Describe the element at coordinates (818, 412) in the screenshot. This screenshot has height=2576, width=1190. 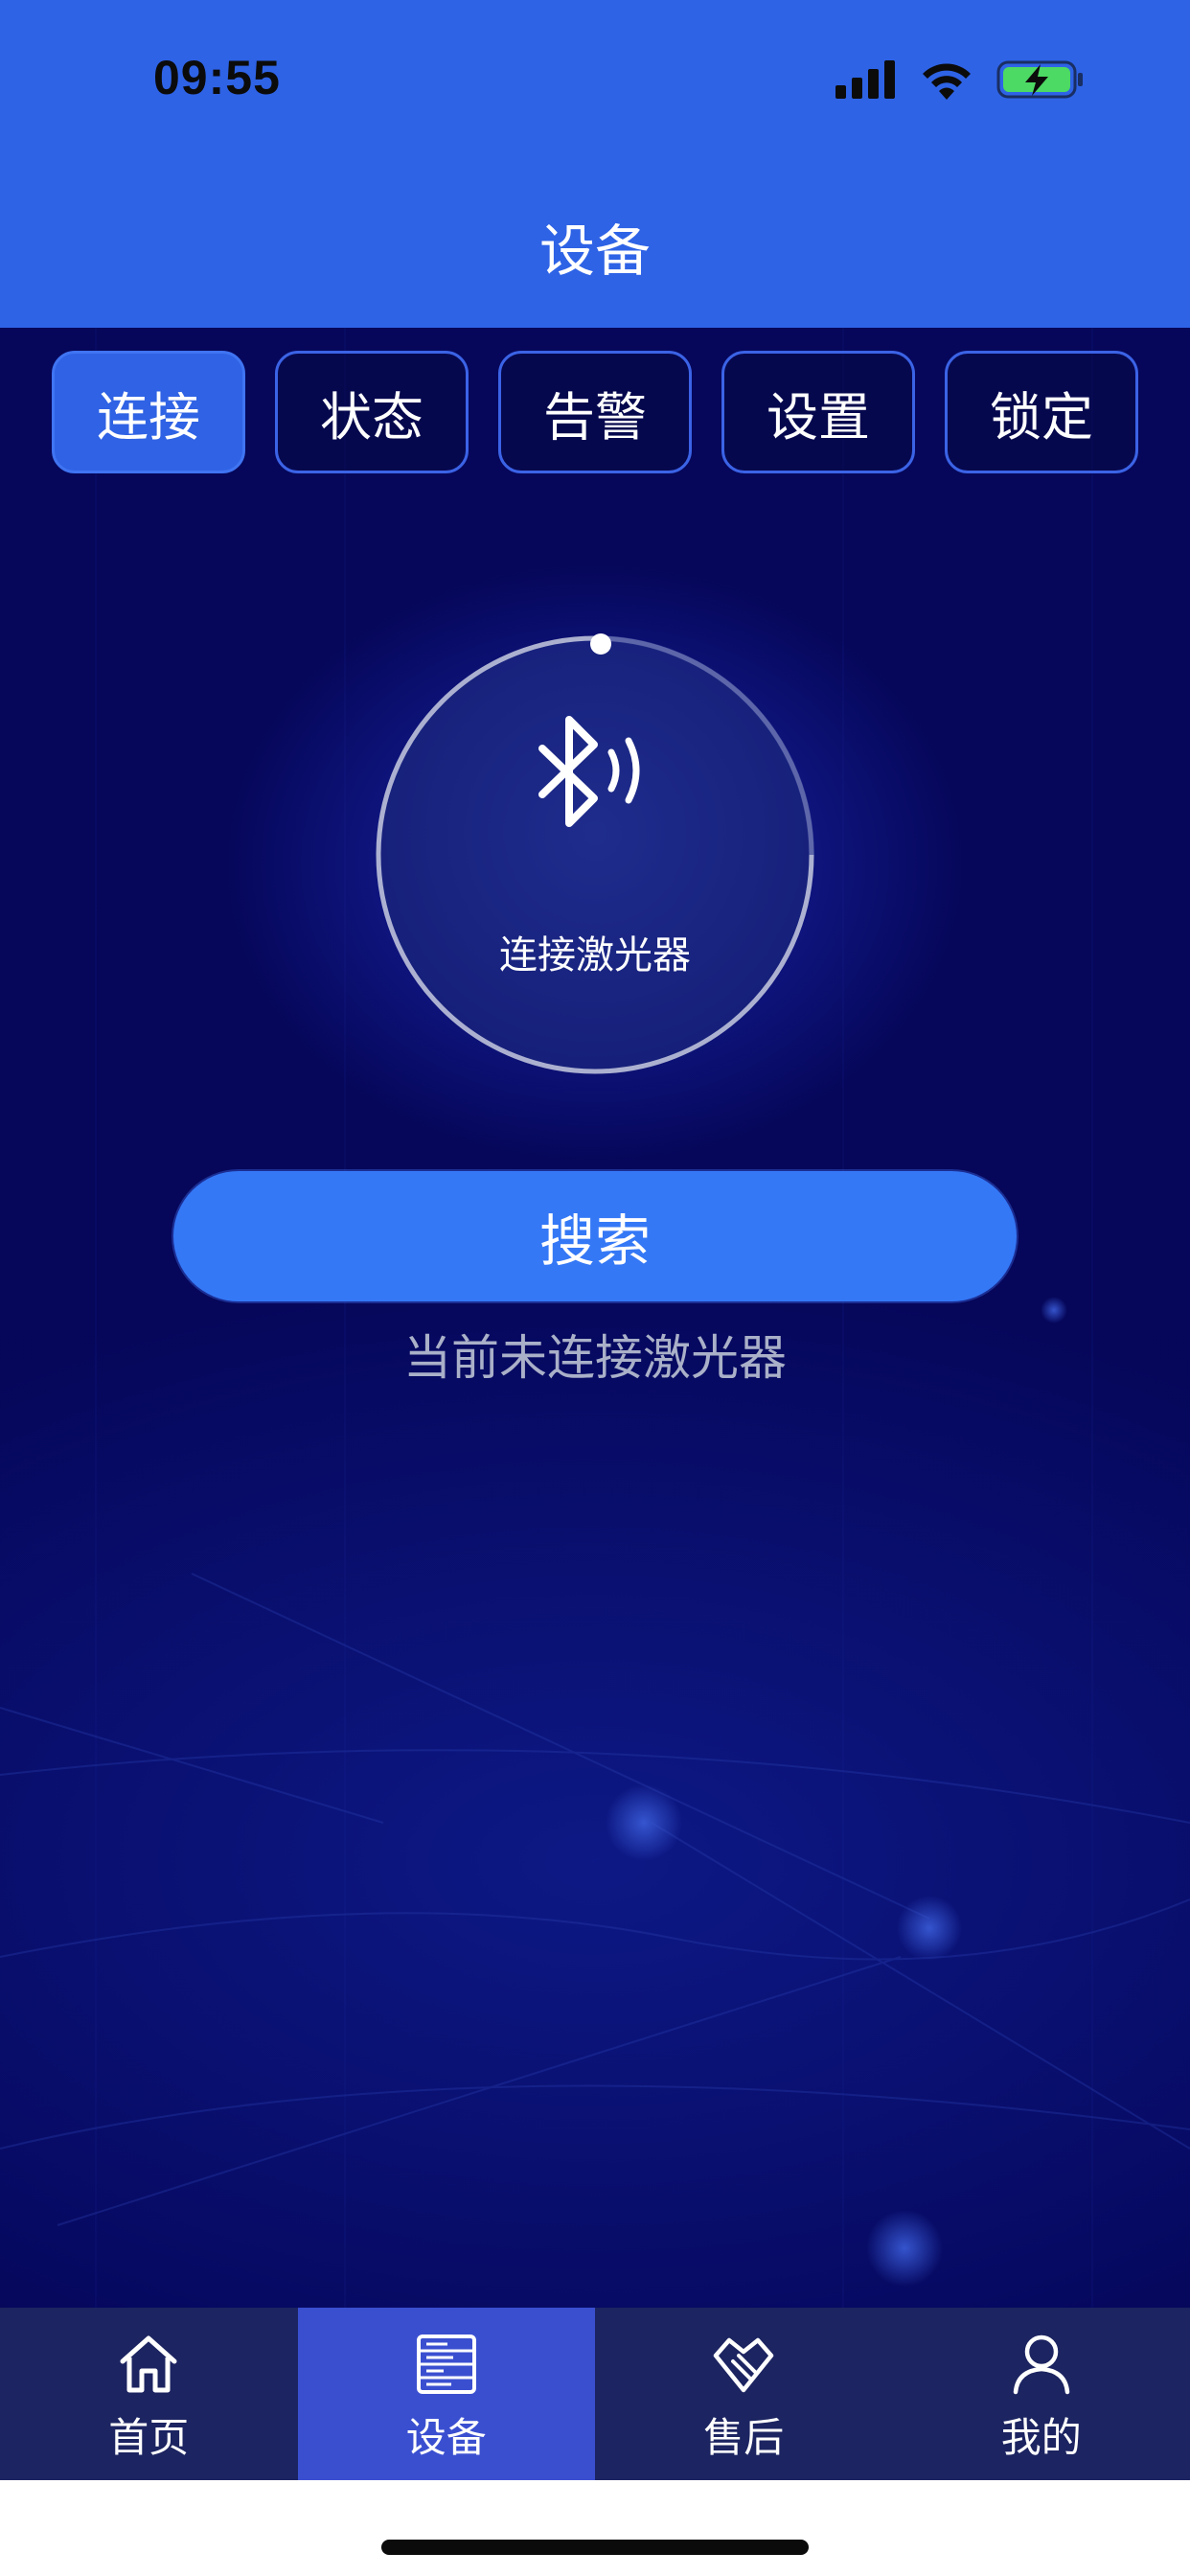
I see `tab-settings: 设置` at that location.